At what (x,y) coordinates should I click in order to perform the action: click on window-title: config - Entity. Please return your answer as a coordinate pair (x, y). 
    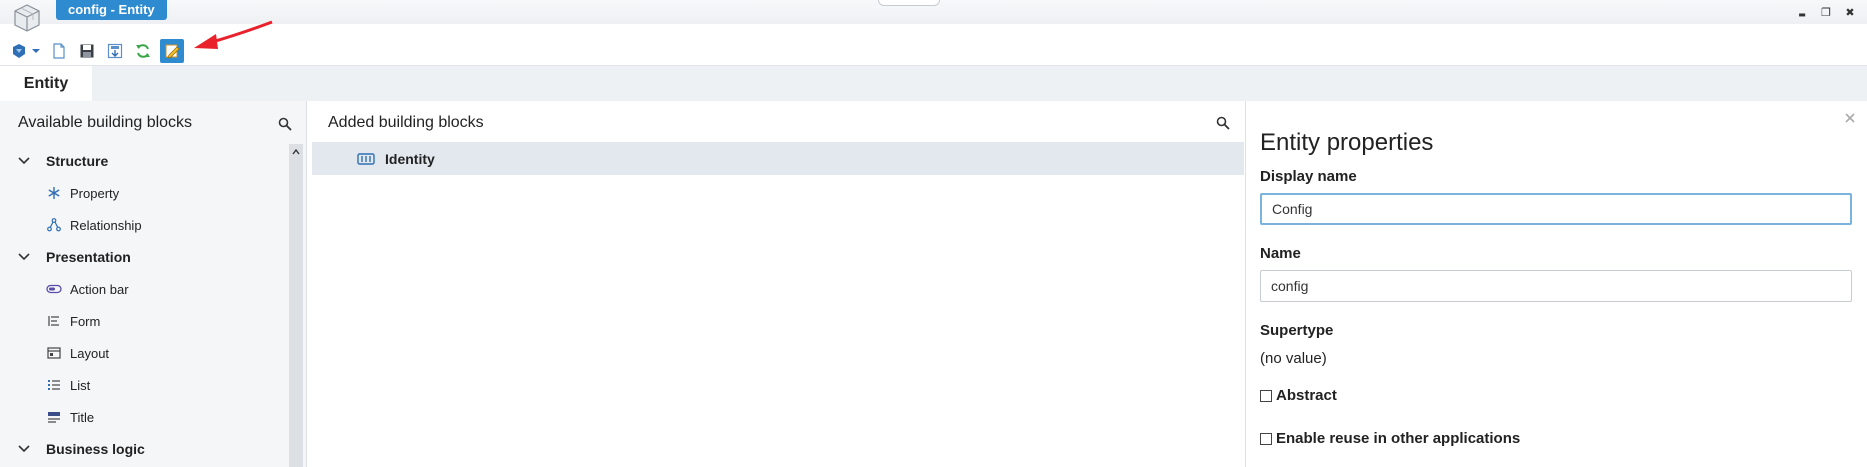
    Looking at the image, I should click on (111, 10).